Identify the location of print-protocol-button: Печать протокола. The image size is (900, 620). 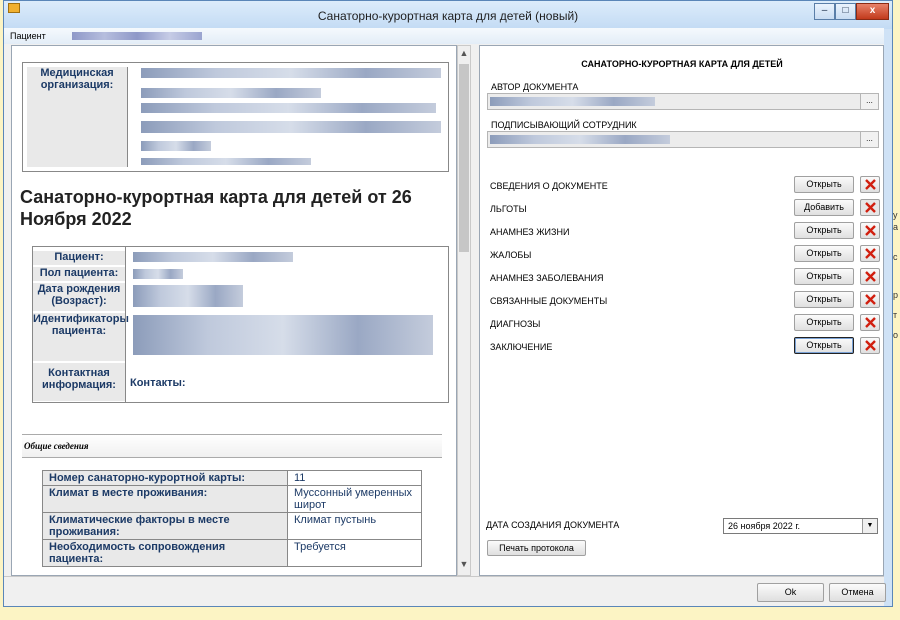
(536, 548).